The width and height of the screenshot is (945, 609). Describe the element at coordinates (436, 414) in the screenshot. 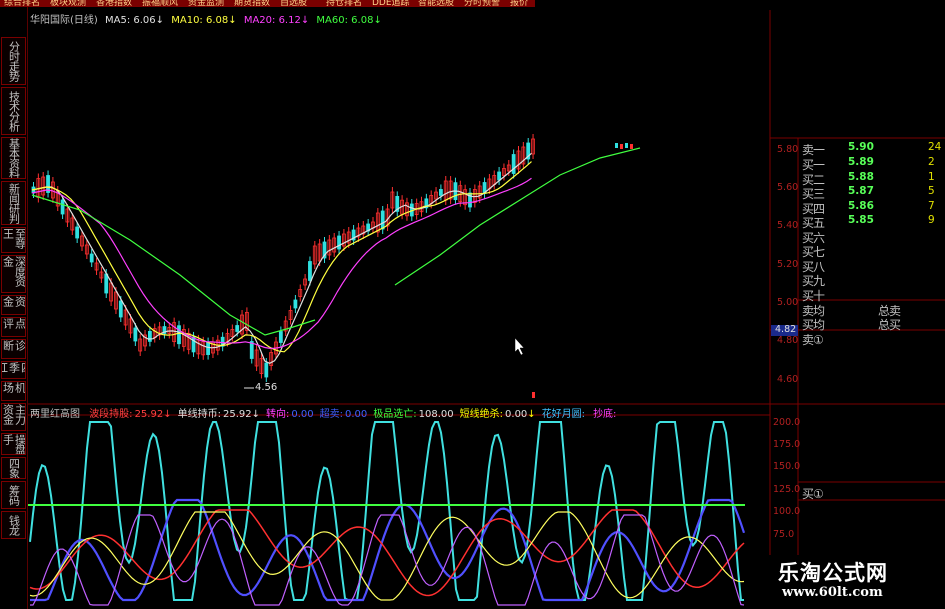

I see `indicator-legend-value: 108.00` at that location.